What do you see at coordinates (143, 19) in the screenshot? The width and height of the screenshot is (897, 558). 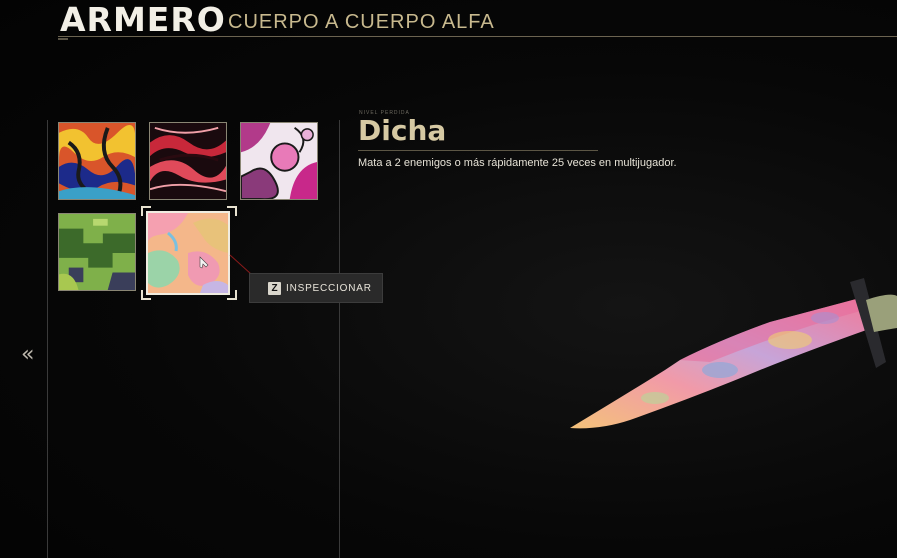 I see `page-title: ARMERO` at bounding box center [143, 19].